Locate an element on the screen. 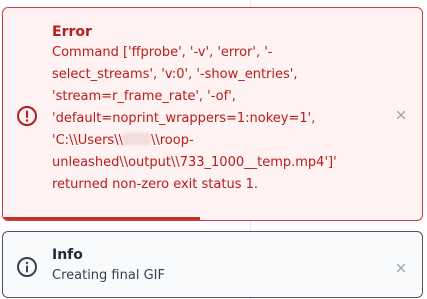 The height and width of the screenshot is (299, 427). info-close-button is located at coordinates (401, 268).